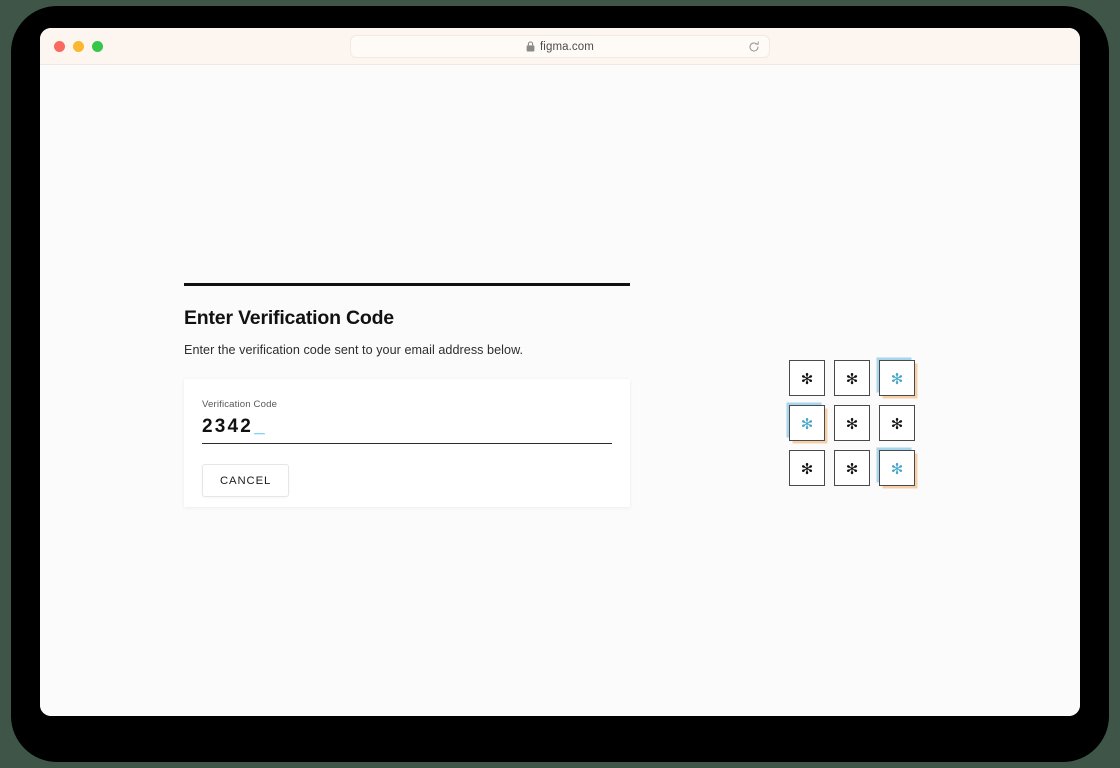 The image size is (1120, 768). I want to click on close-window-button, so click(59, 46).